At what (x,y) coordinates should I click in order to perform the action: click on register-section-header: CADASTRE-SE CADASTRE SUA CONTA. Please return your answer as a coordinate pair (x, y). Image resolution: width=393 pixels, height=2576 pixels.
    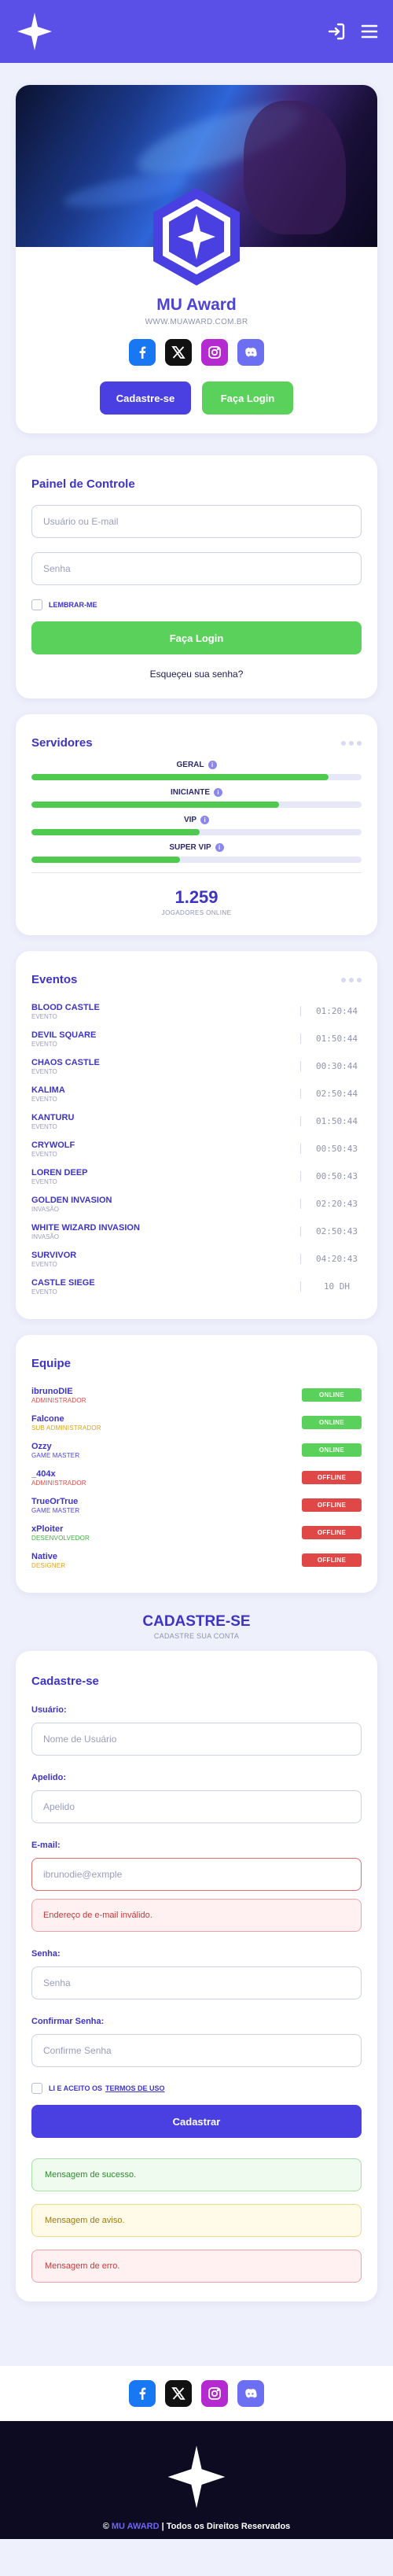
    Looking at the image, I should click on (196, 1626).